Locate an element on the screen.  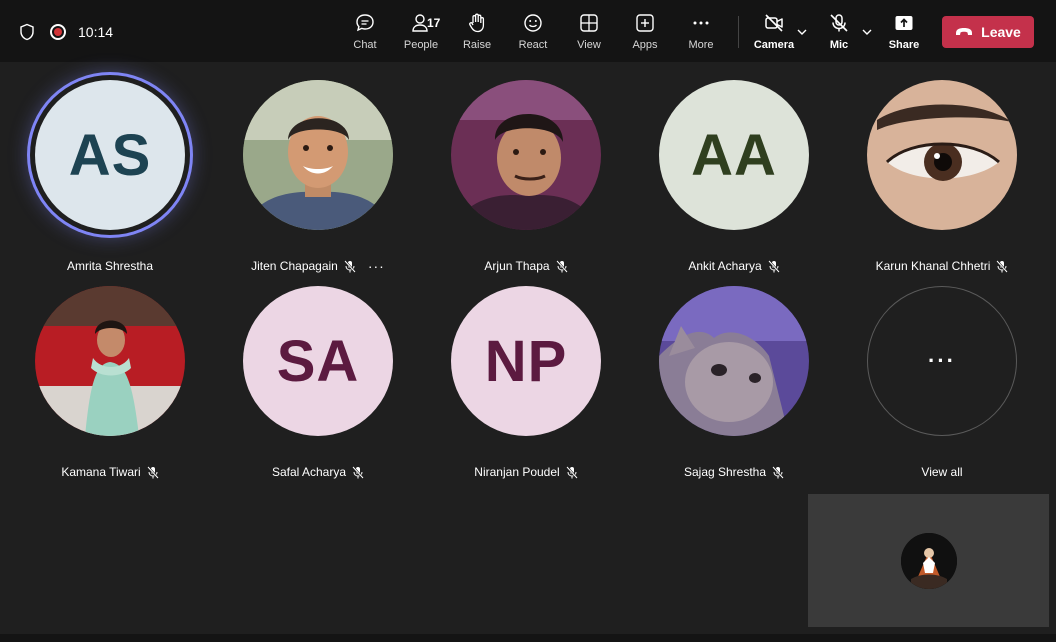
meeting-timer: 10:14 is located at coordinates (96, 32).